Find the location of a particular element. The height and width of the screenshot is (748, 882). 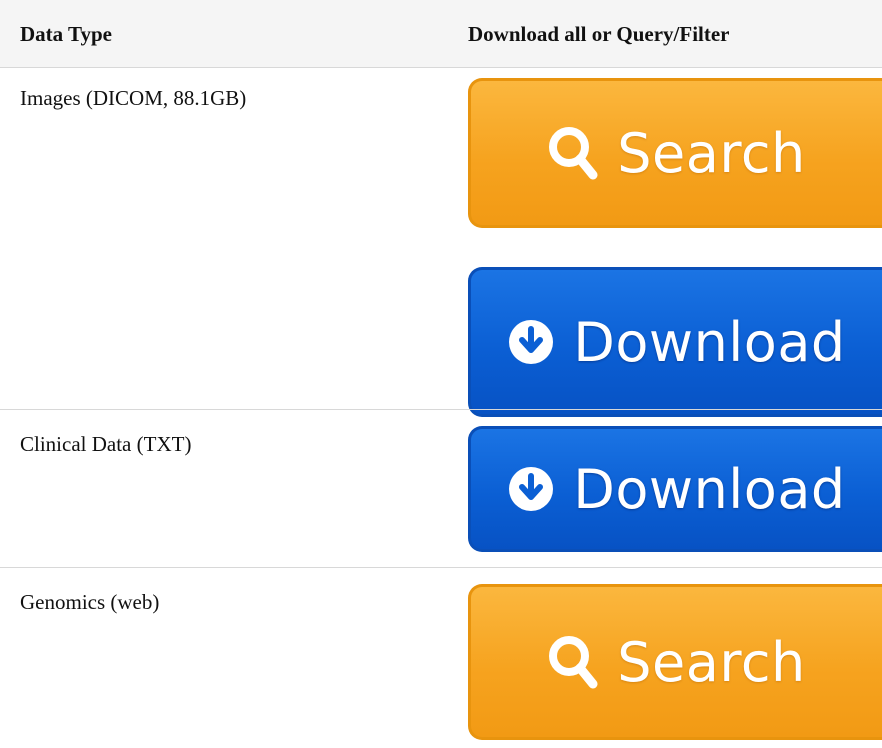

images-search-button: Search is located at coordinates (675, 153).